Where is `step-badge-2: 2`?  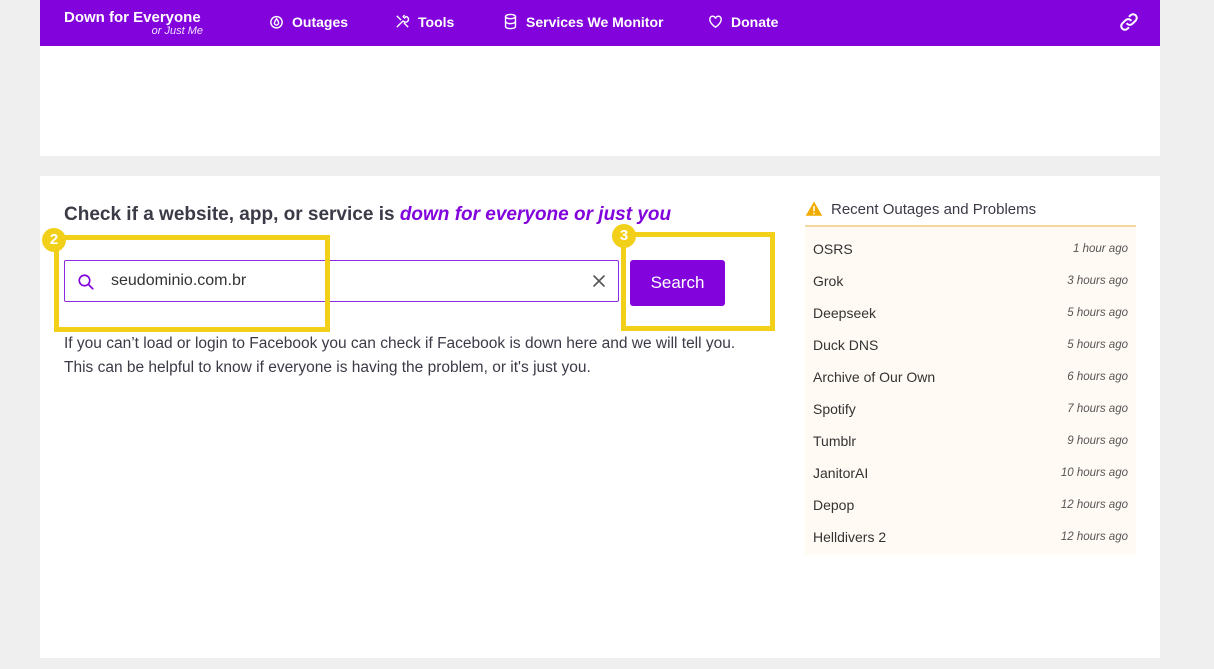
step-badge-2: 2 is located at coordinates (54, 240).